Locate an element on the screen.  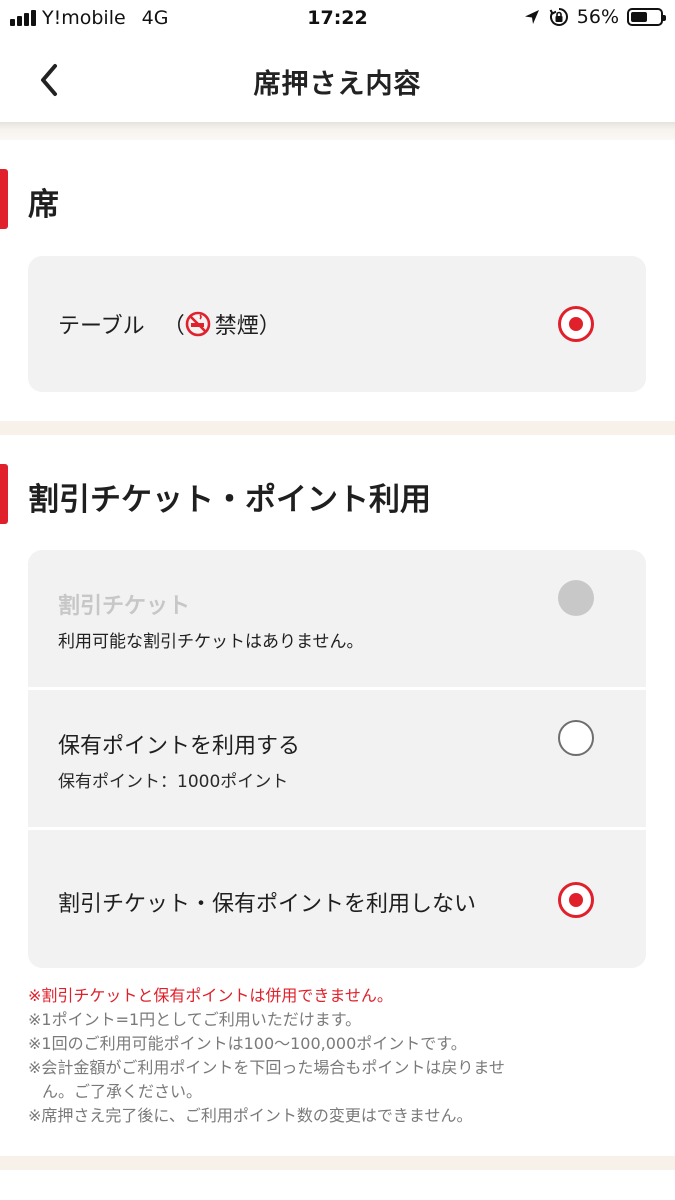
discount-ticket-radio is located at coordinates (576, 598).